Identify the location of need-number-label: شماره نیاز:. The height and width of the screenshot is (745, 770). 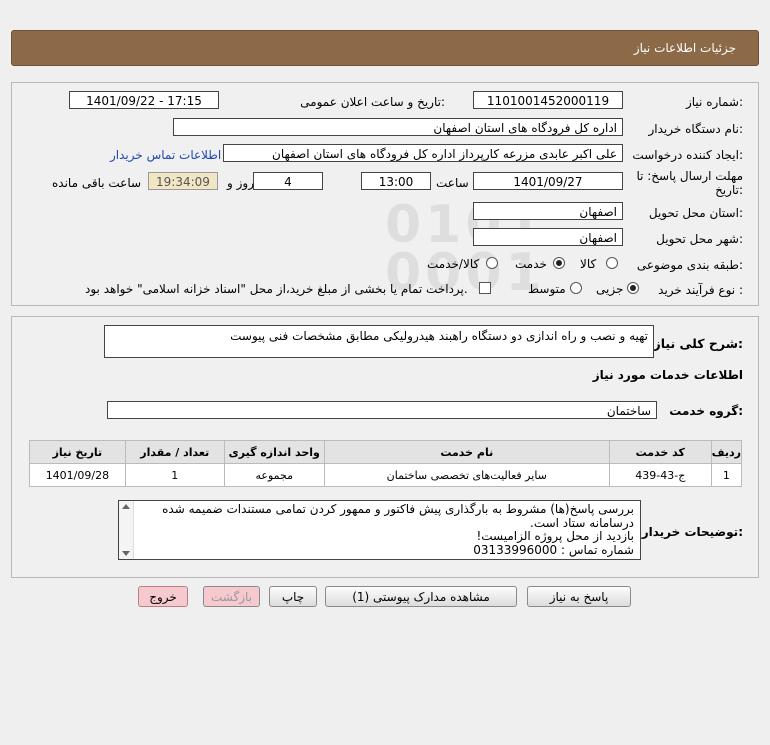
(714, 102).